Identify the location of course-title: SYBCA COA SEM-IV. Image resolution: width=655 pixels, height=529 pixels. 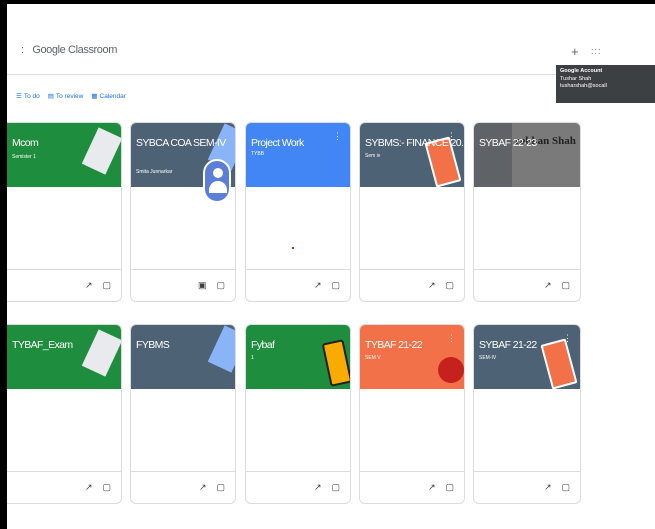
(181, 143).